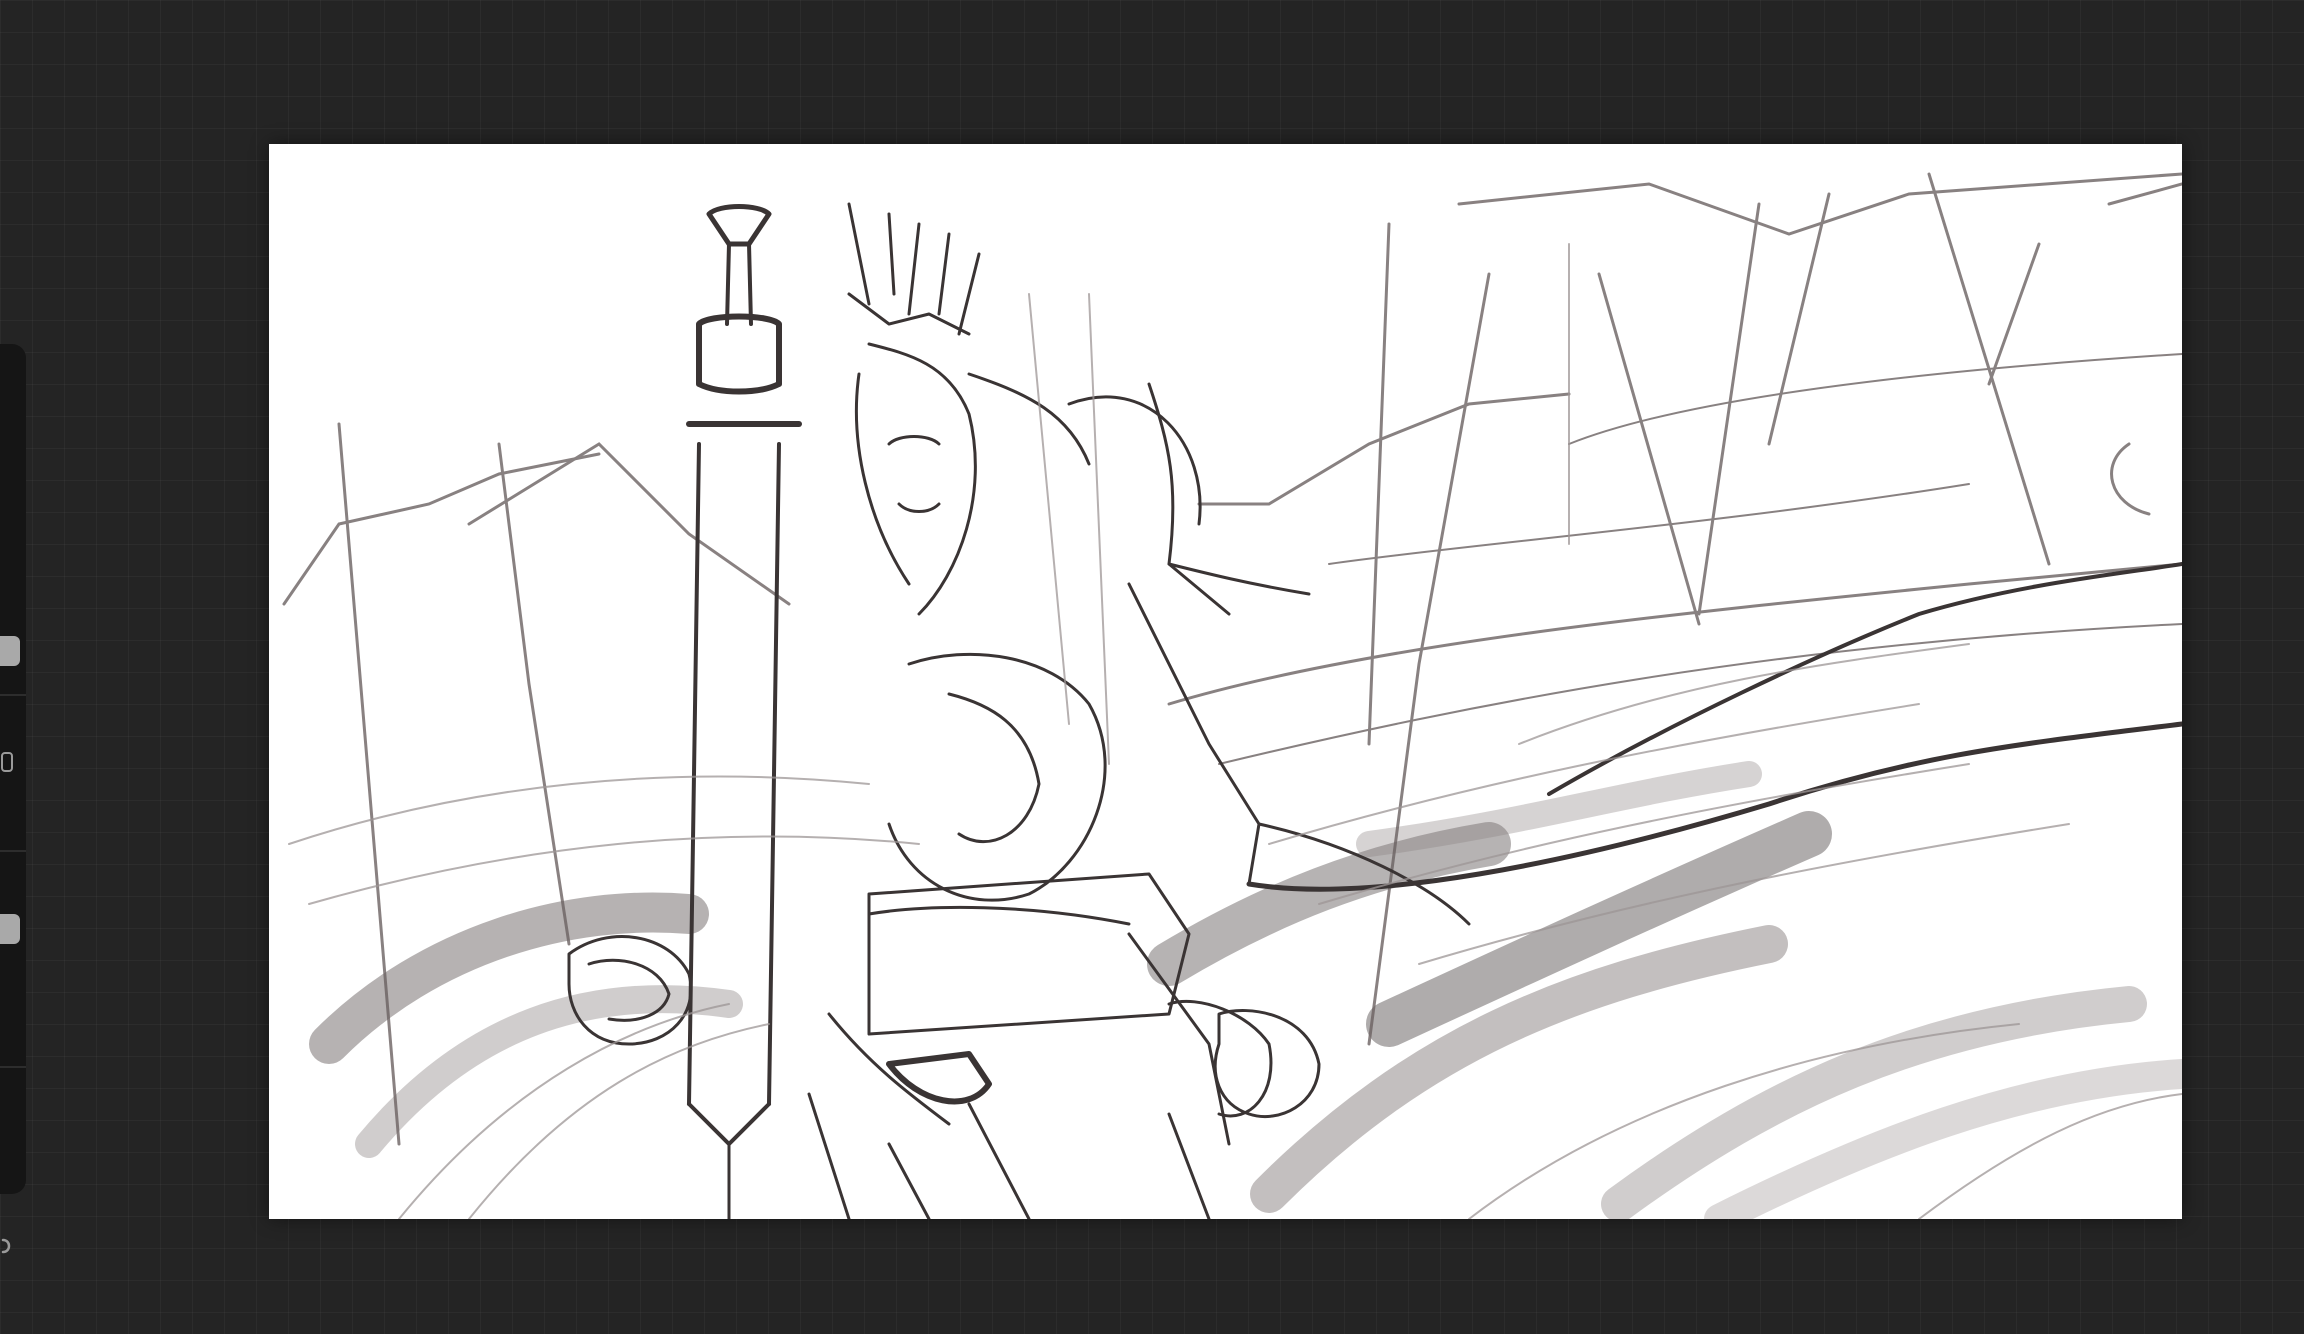  I want to click on square-outline-icon, so click(7, 762).